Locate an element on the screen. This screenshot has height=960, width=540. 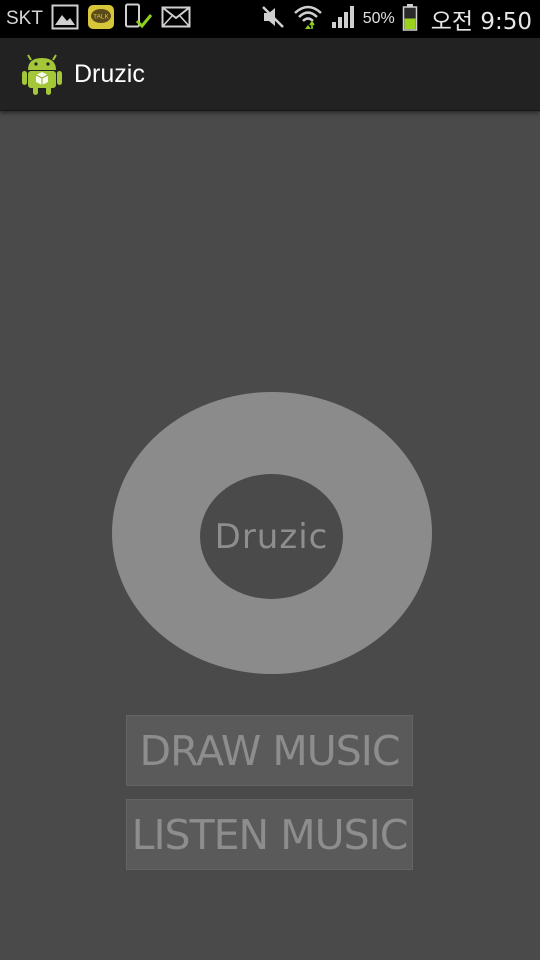
android-icon is located at coordinates (42, 74).